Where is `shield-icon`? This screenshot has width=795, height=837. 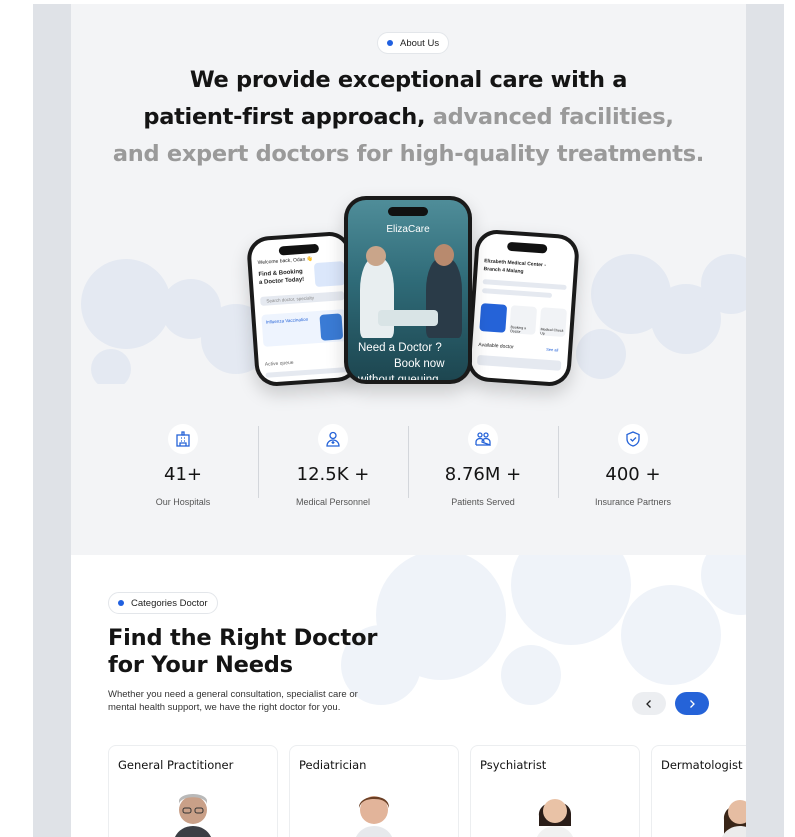
shield-icon is located at coordinates (633, 439).